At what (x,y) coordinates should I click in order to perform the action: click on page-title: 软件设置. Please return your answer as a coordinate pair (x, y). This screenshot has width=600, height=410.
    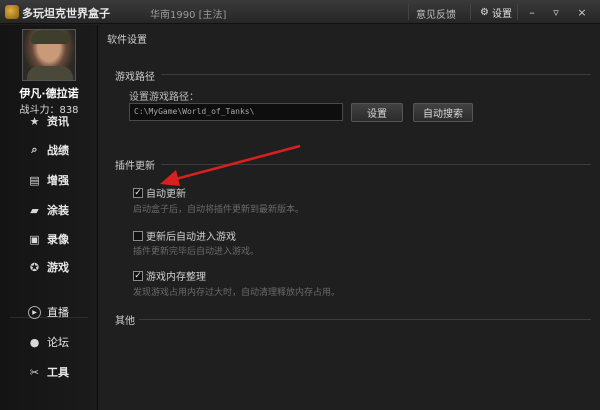
    Looking at the image, I should click on (127, 40).